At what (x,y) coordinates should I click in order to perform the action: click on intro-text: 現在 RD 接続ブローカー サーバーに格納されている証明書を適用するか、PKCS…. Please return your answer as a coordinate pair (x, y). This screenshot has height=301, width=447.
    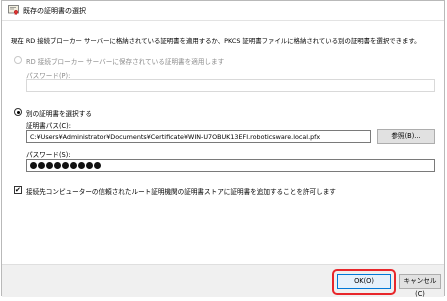
    Looking at the image, I should click on (216, 41).